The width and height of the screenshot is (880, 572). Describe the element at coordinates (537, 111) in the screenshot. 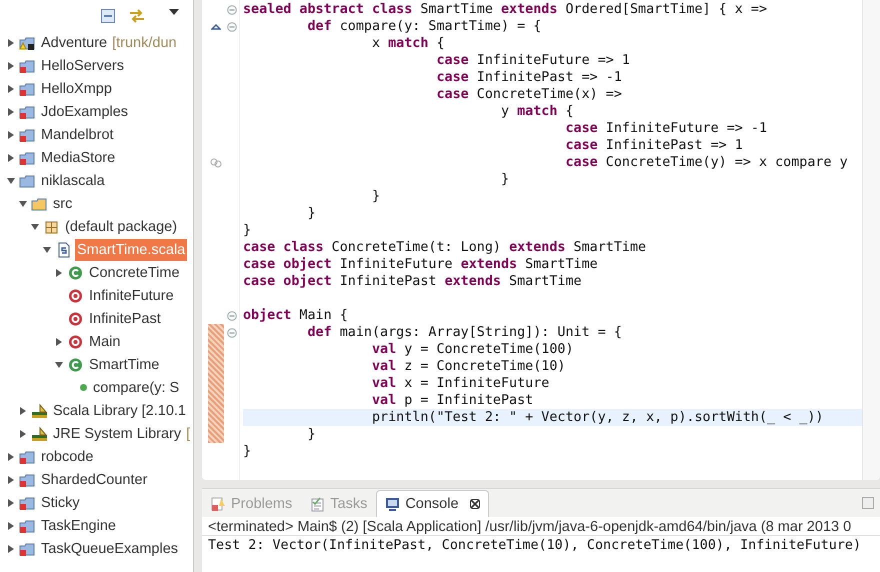

I see `code-line: y match {` at that location.